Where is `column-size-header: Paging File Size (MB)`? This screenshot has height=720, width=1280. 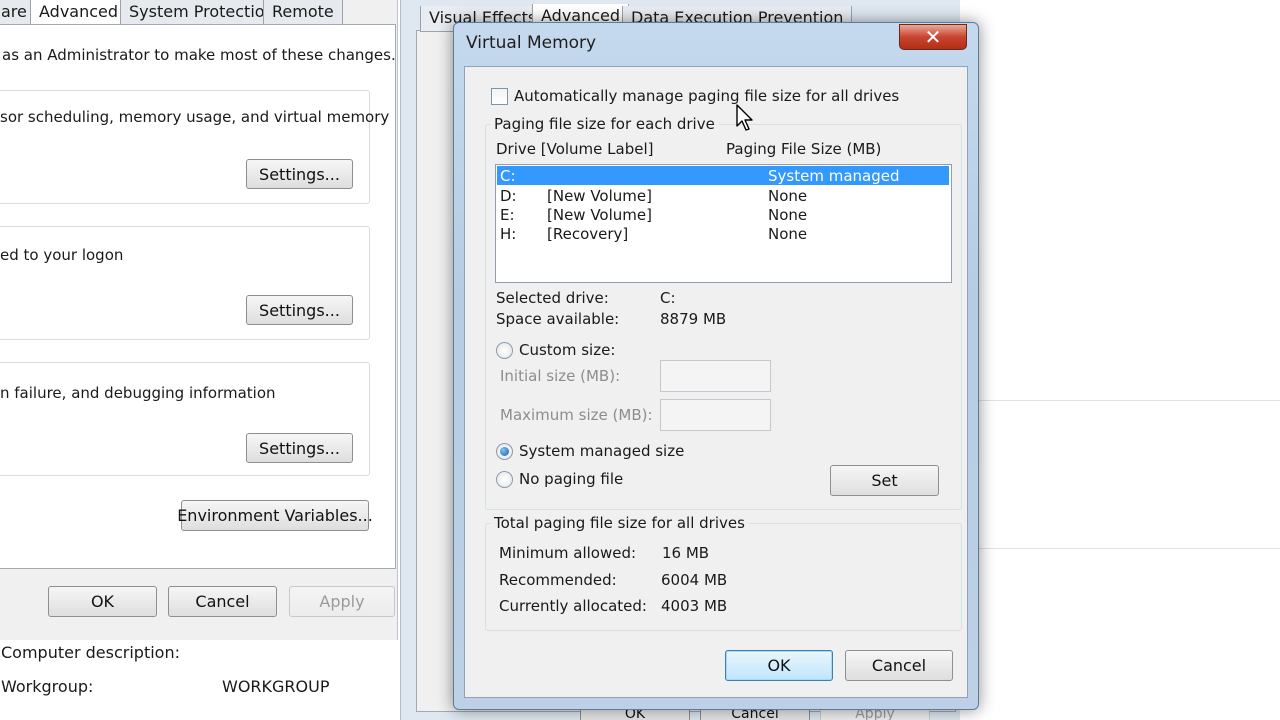 column-size-header: Paging File Size (MB) is located at coordinates (804, 149).